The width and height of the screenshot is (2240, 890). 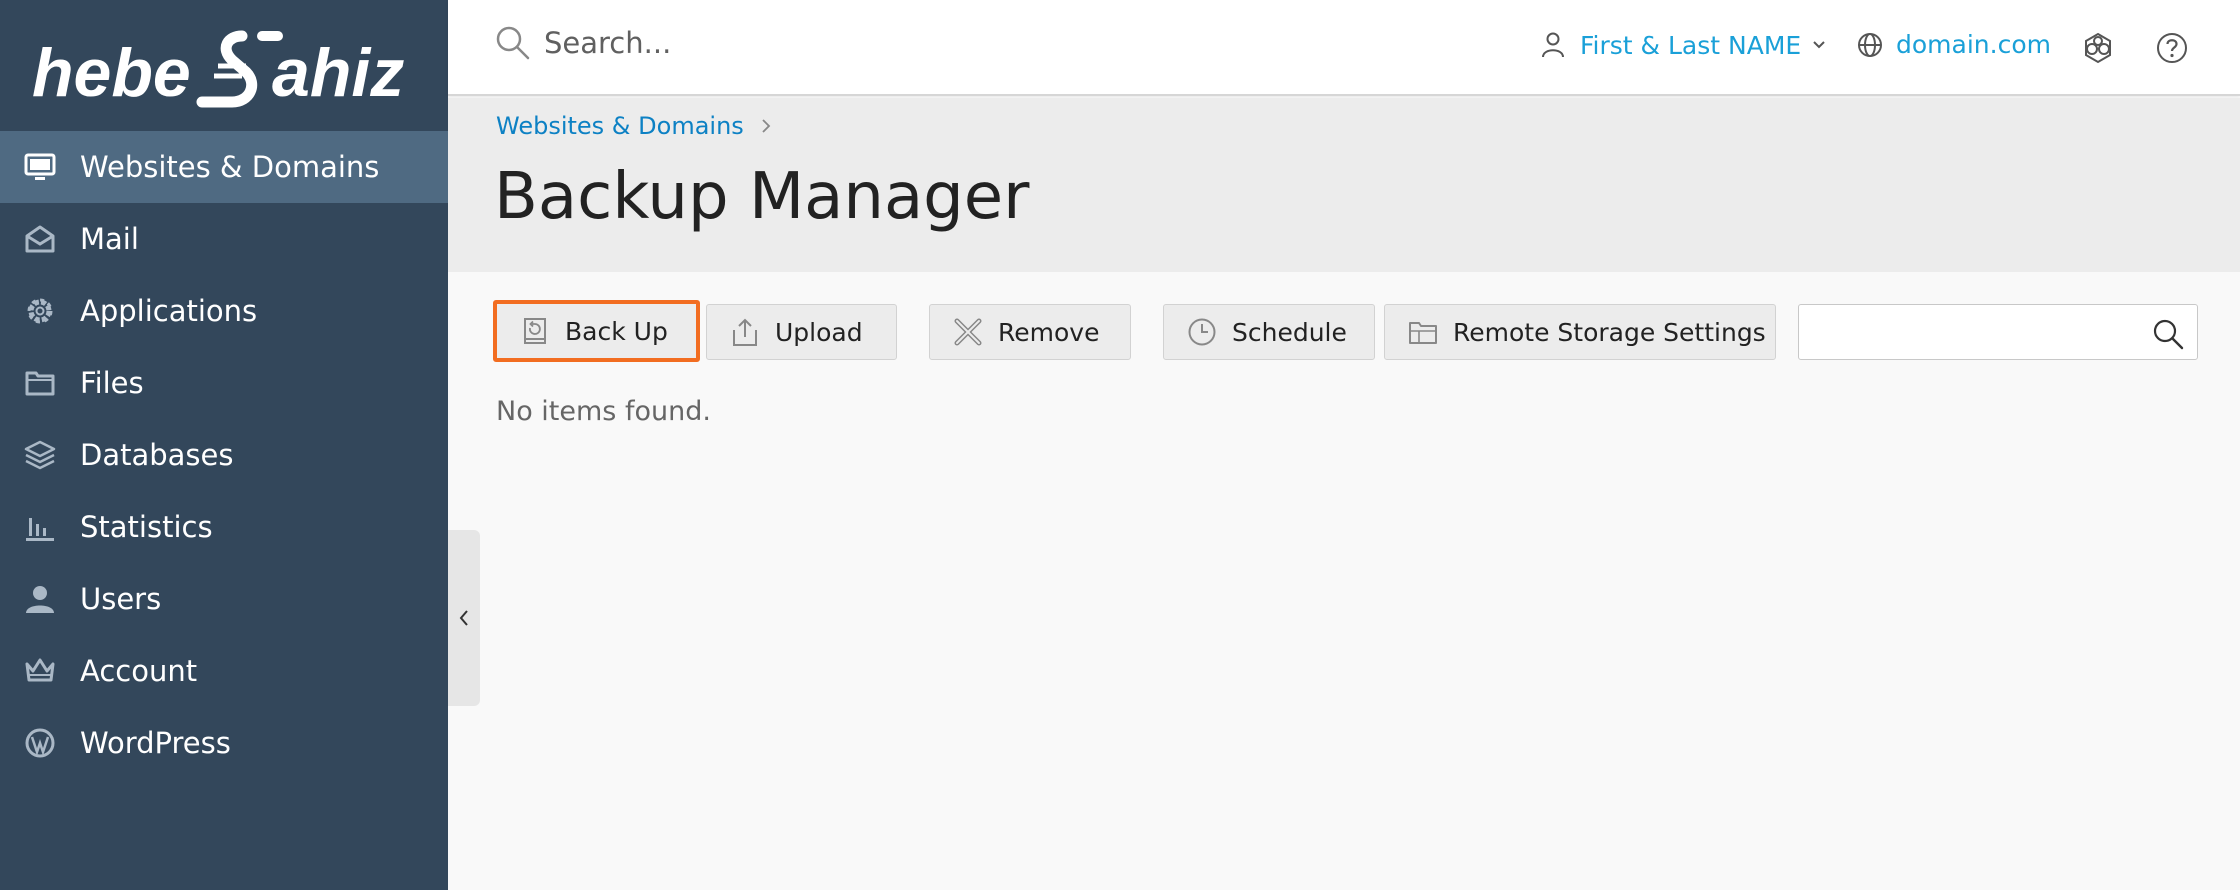 I want to click on sidebar-item-wordpress: WordPress, so click(x=224, y=743).